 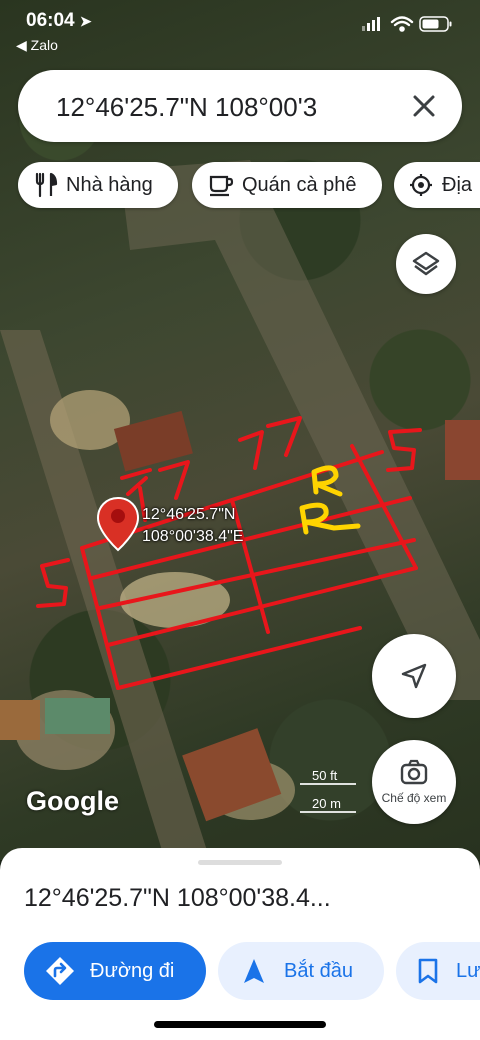 I want to click on chip-attraction: Địa, so click(x=437, y=185).